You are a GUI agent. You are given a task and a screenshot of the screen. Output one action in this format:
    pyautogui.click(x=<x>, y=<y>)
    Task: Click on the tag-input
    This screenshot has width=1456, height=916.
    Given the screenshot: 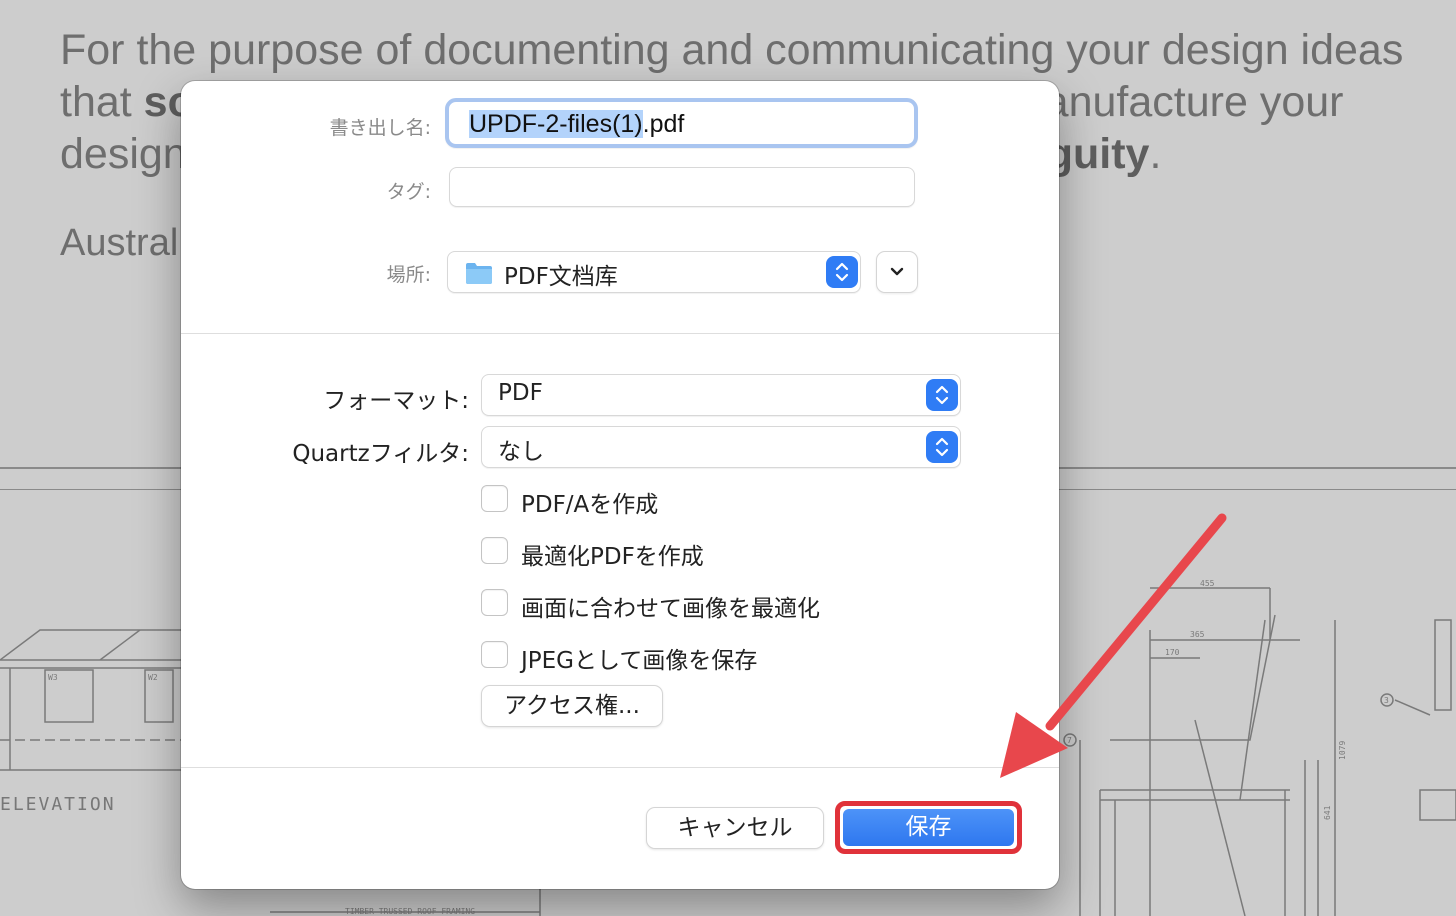 What is the action you would take?
    pyautogui.click(x=682, y=187)
    